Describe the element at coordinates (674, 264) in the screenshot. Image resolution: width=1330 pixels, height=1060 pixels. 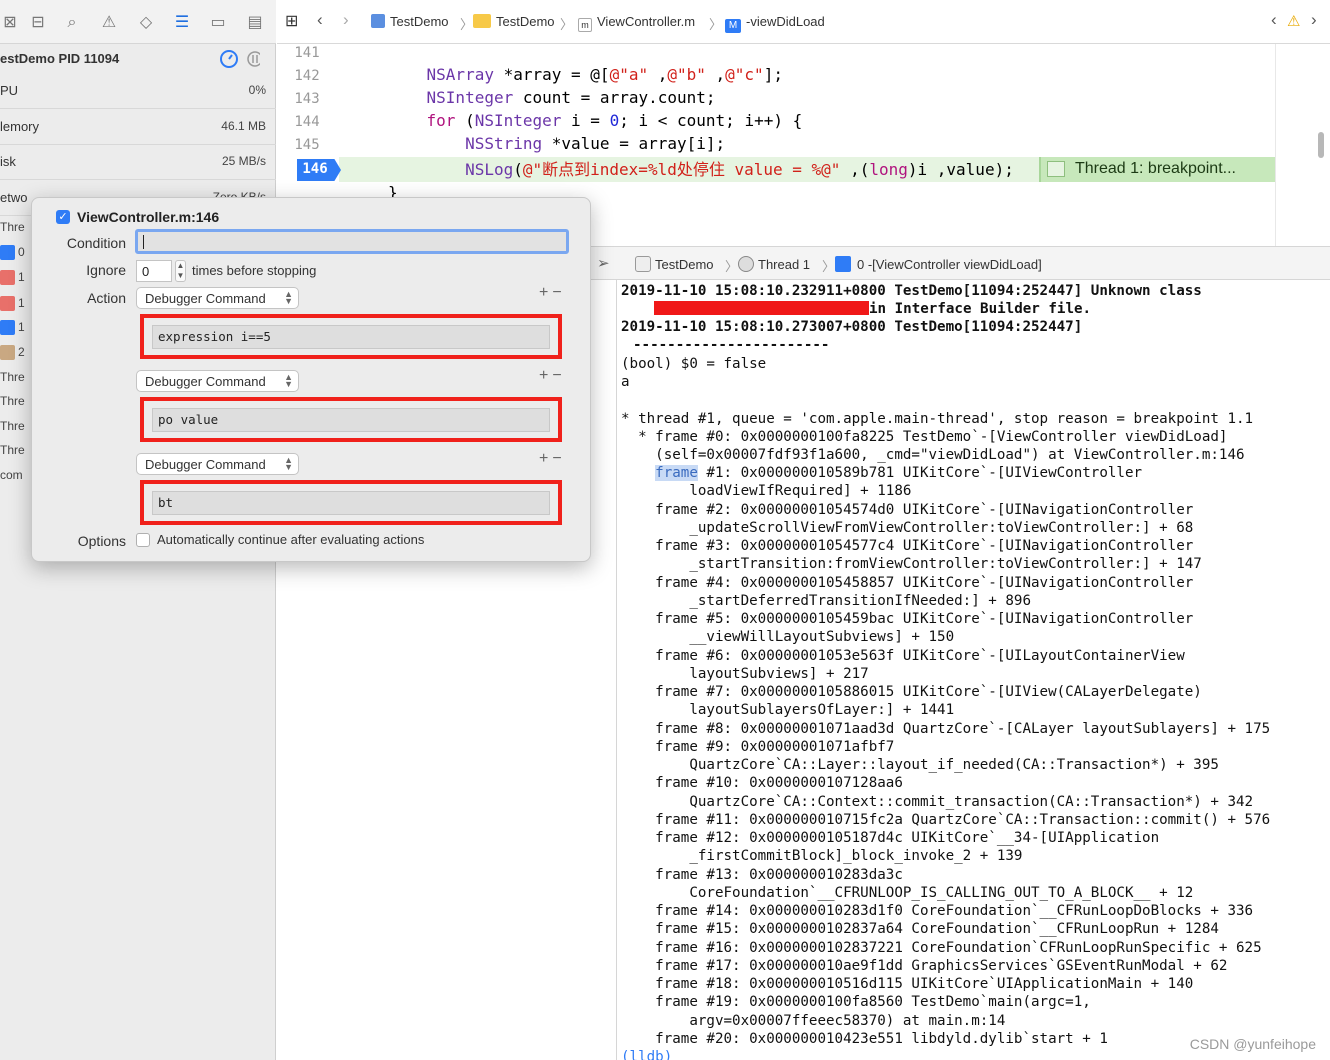
I see `debug-breadcrumb-target: TestDemo` at that location.